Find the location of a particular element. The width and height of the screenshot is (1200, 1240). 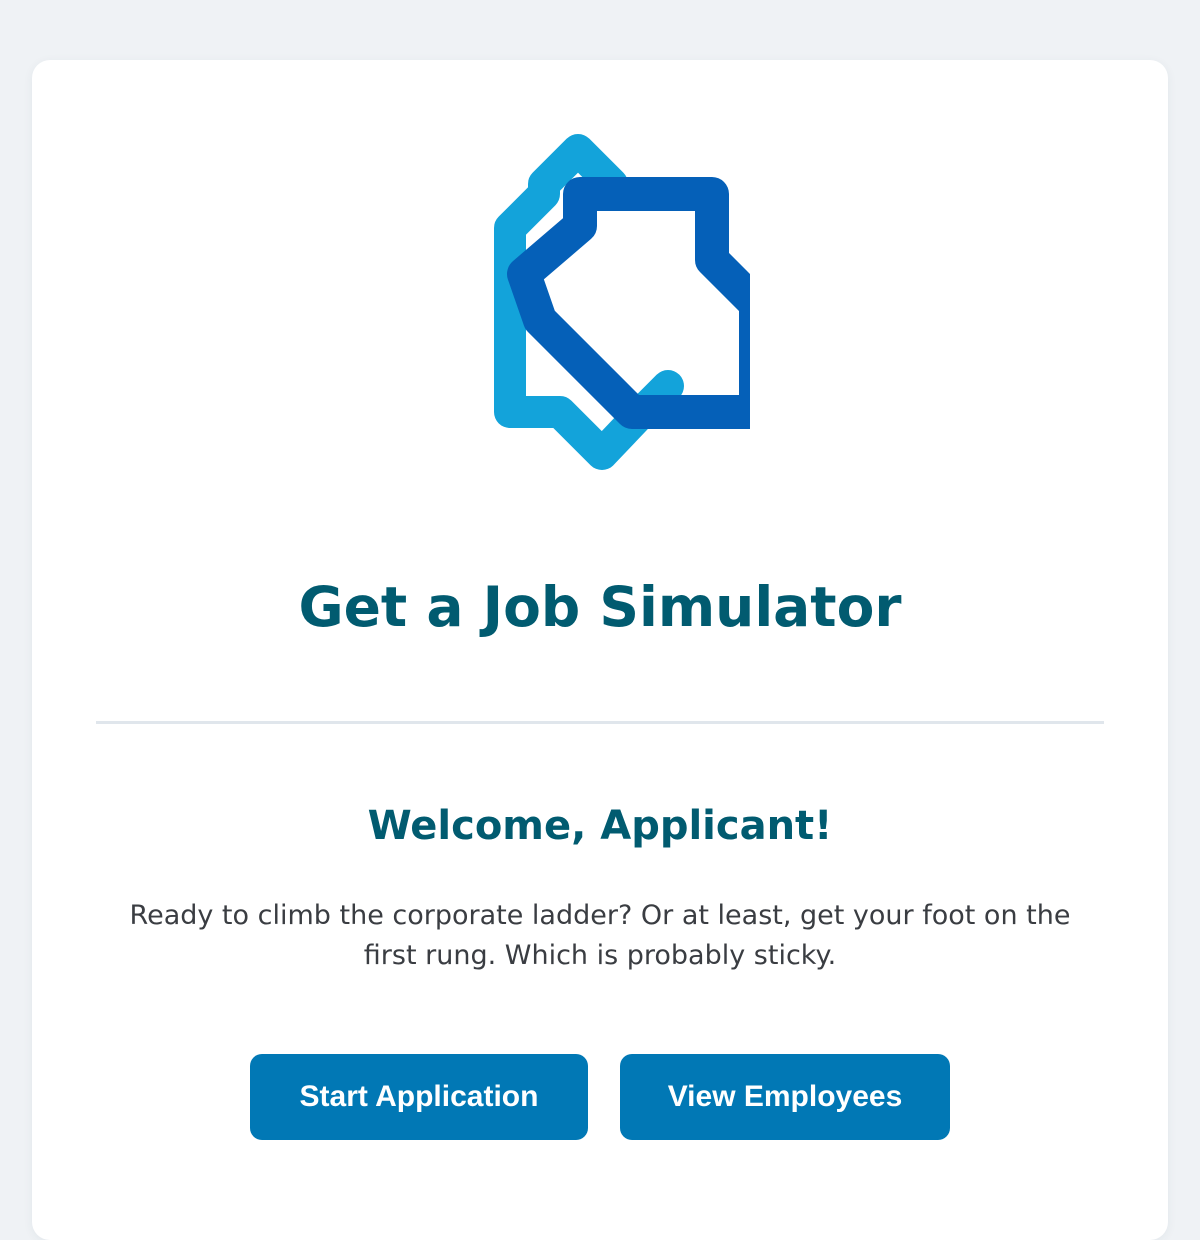

welcome-heading: Welcome, Applicant! is located at coordinates (600, 826).